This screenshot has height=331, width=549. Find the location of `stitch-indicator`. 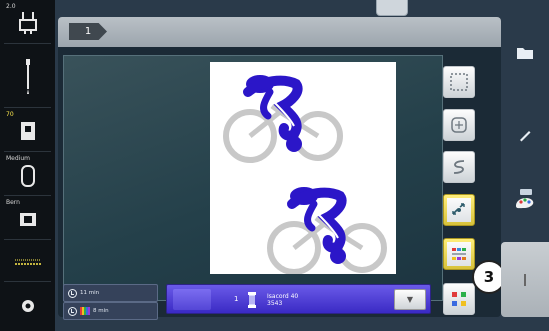

stitch-indicator is located at coordinates (27, 262).